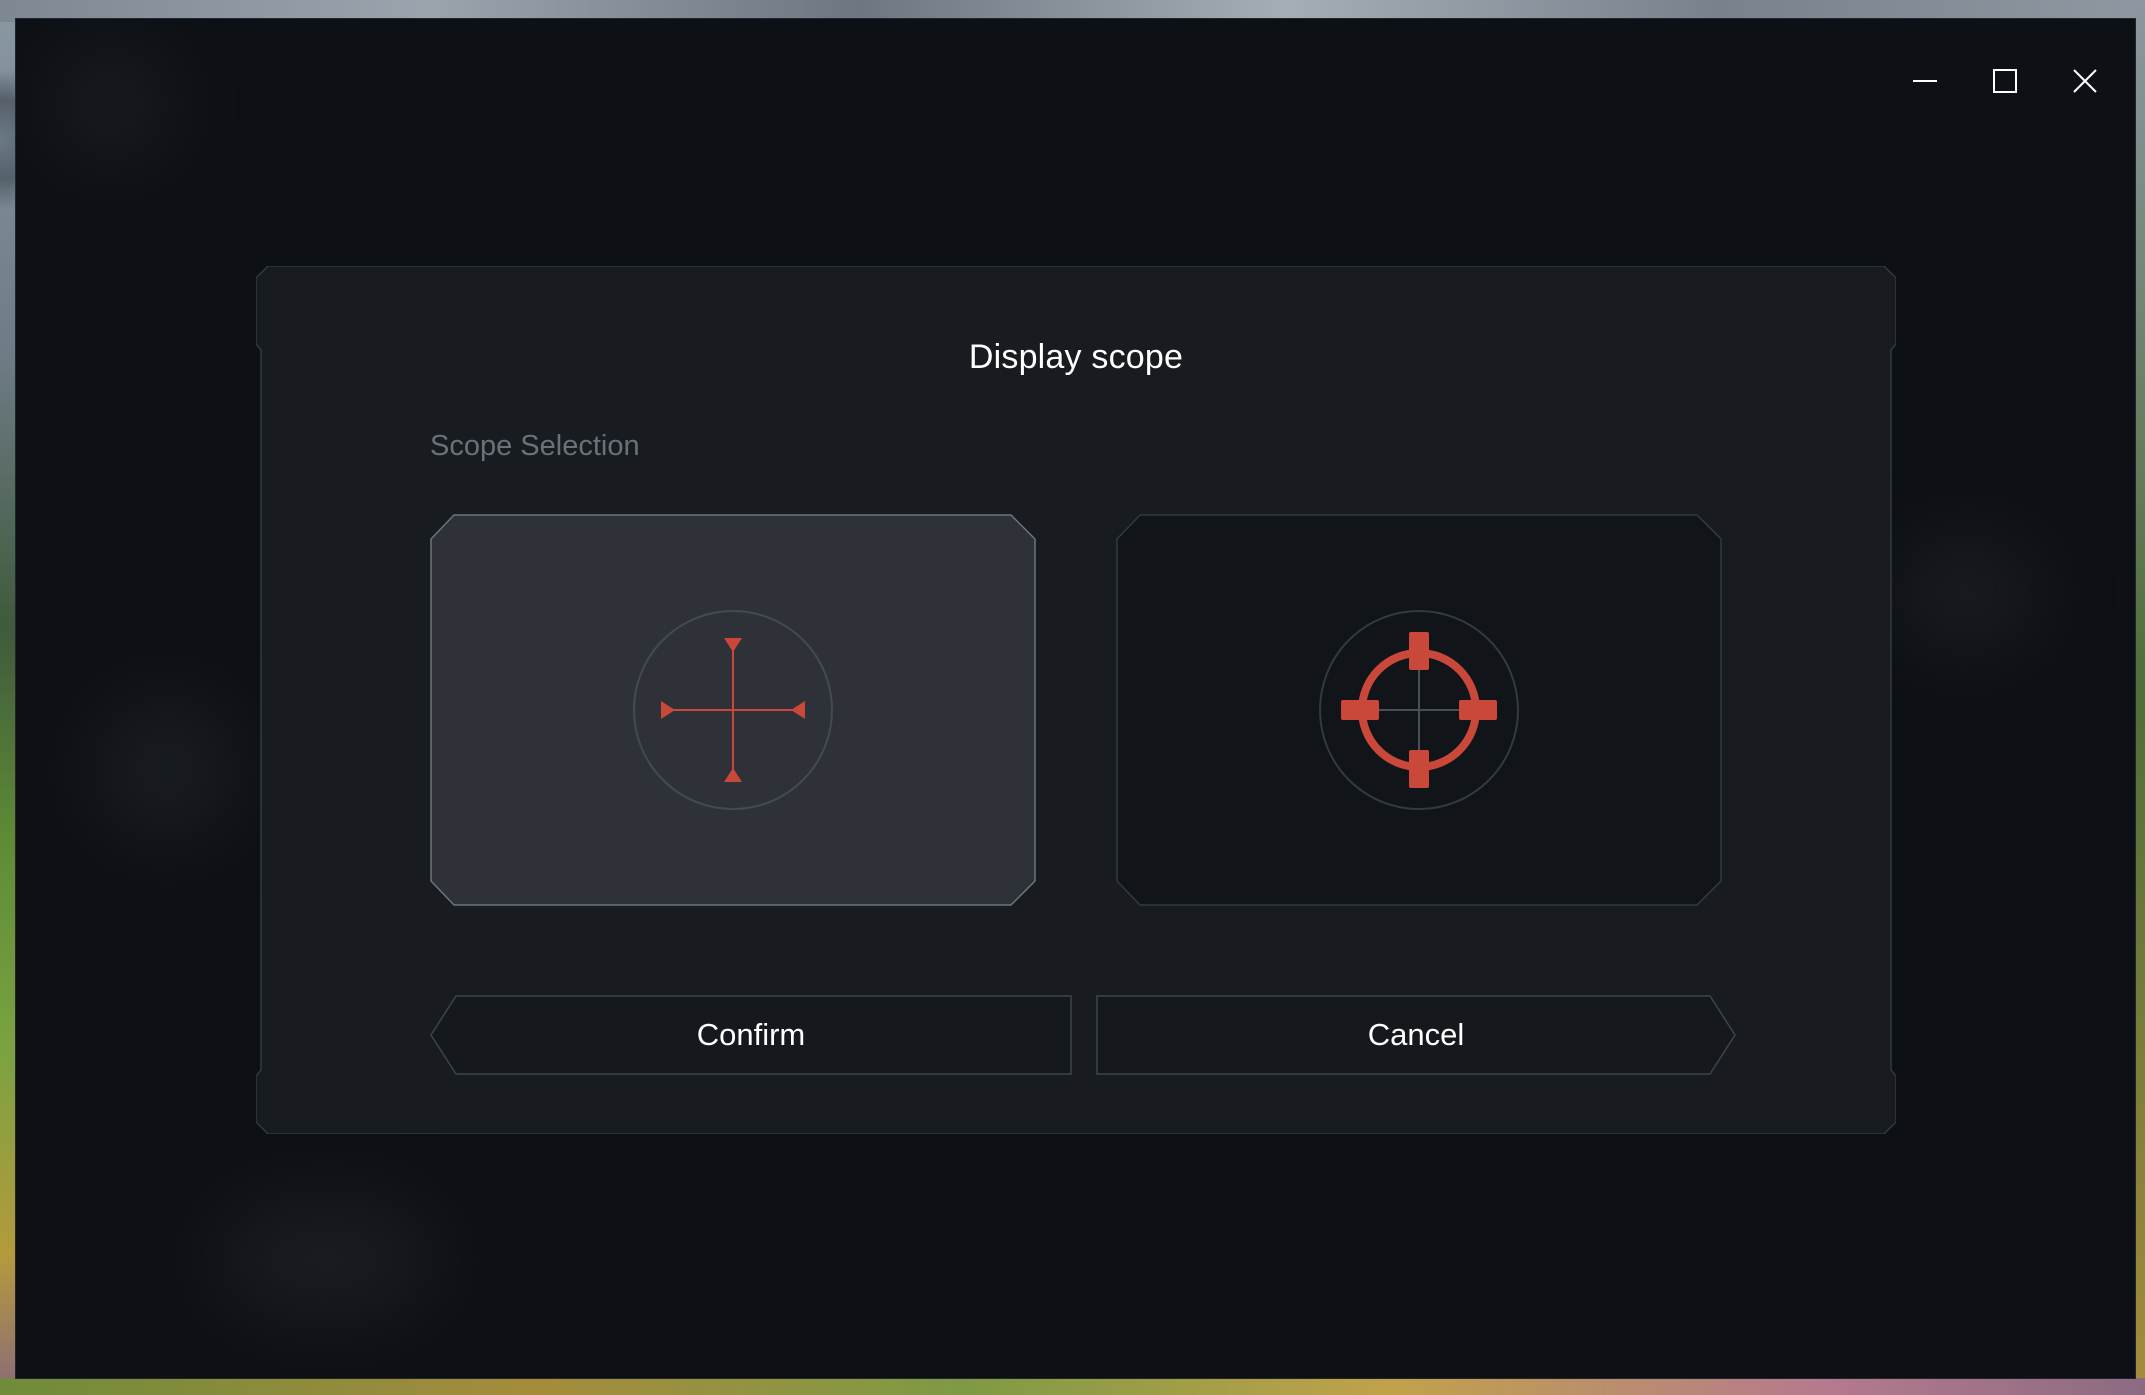 The width and height of the screenshot is (2145, 1395). I want to click on crosshair-arrows-icon, so click(733, 710).